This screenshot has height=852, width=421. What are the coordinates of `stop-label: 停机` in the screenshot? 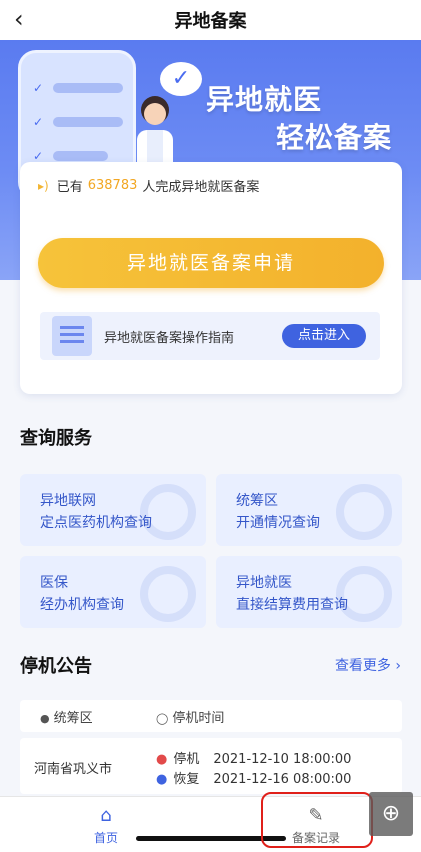 It's located at (186, 759).